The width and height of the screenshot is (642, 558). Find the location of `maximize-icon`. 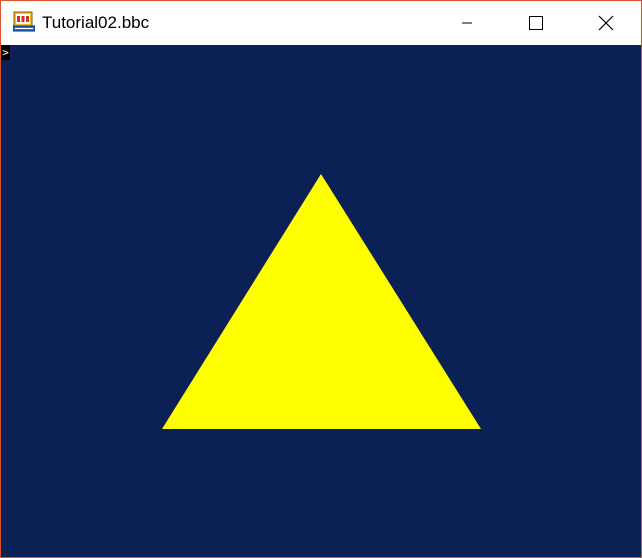

maximize-icon is located at coordinates (536, 23).